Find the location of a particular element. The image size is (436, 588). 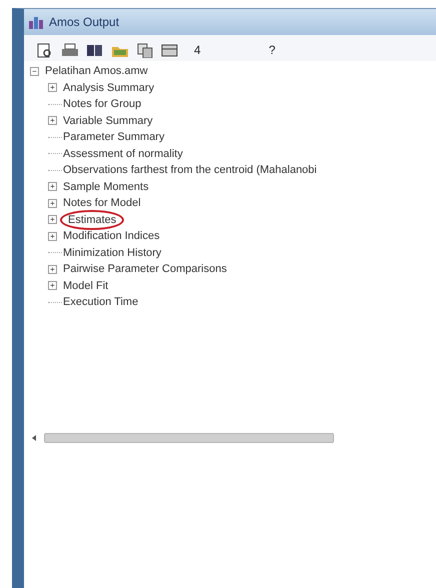

tree-item: Sample Moments is located at coordinates (106, 186).